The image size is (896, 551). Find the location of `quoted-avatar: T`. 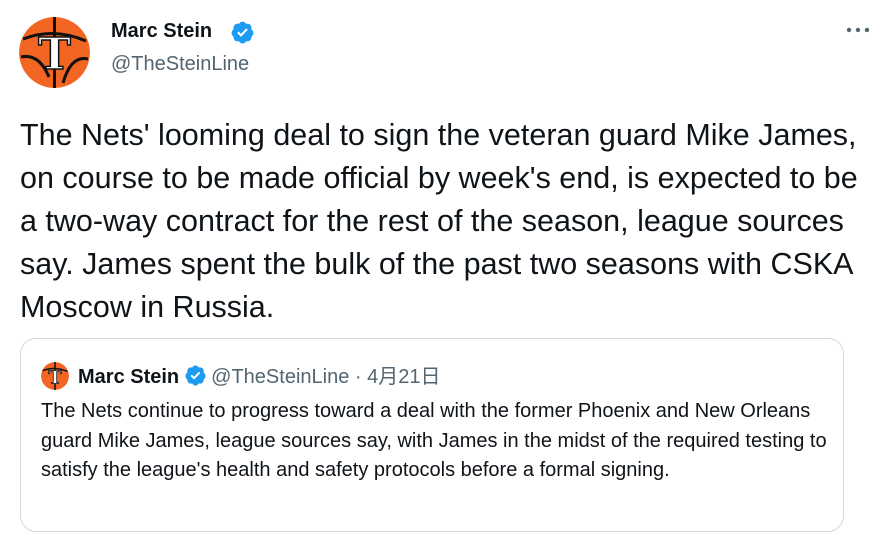

quoted-avatar: T is located at coordinates (55, 376).